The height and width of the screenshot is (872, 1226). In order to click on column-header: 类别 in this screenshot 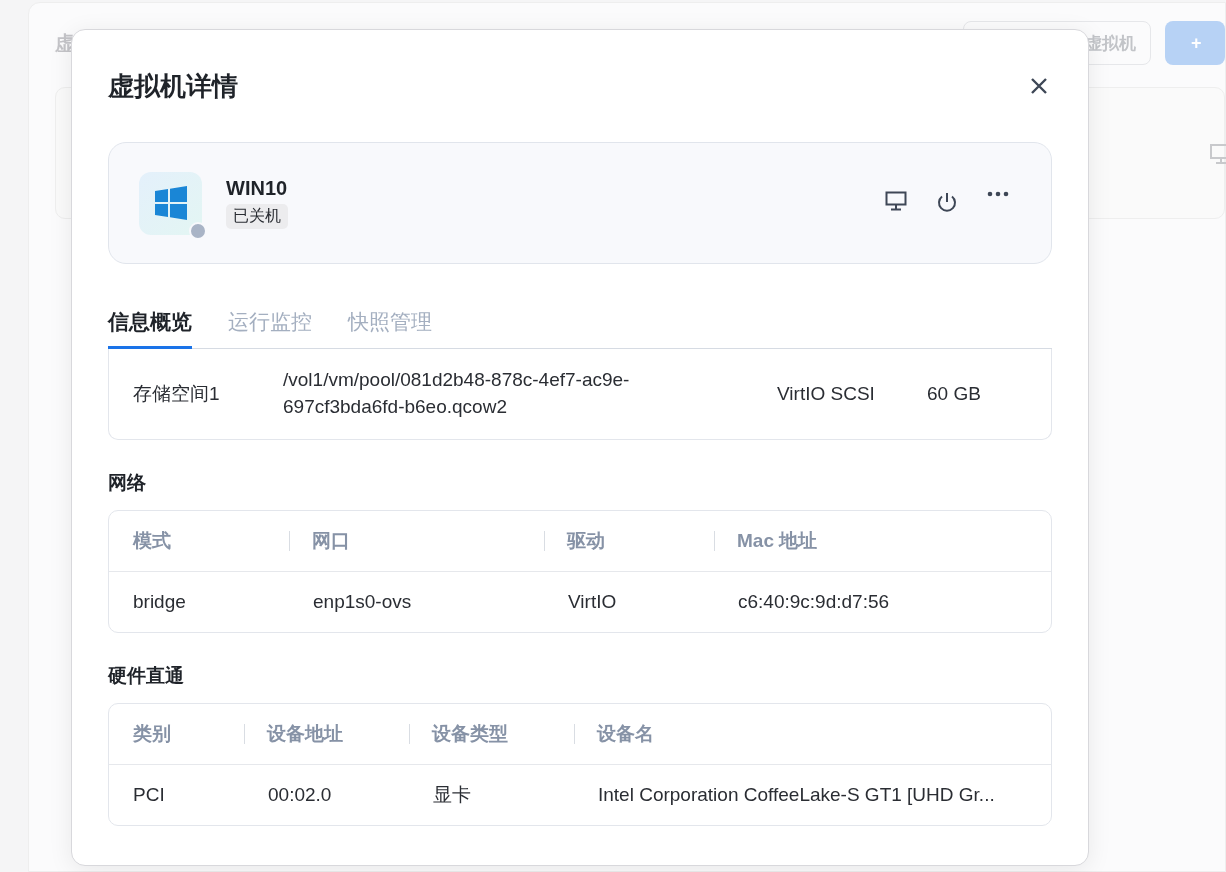, I will do `click(152, 734)`.